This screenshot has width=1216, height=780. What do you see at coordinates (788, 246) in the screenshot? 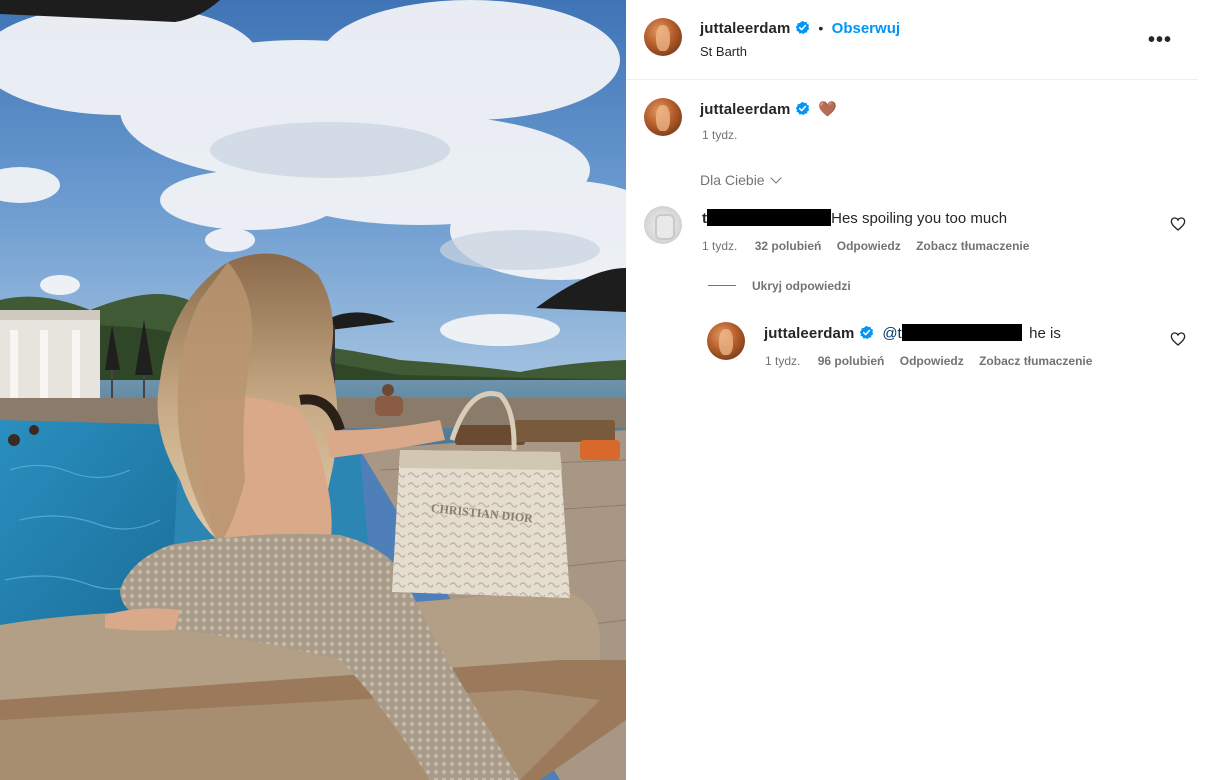
I see `comment-likes: 32 polubień` at bounding box center [788, 246].